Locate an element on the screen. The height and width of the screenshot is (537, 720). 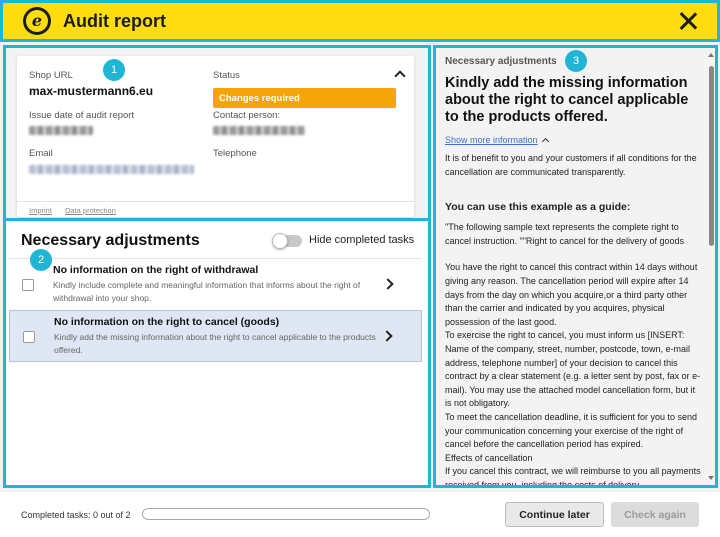
trusted-shops-logo: e is located at coordinates (37, 21).